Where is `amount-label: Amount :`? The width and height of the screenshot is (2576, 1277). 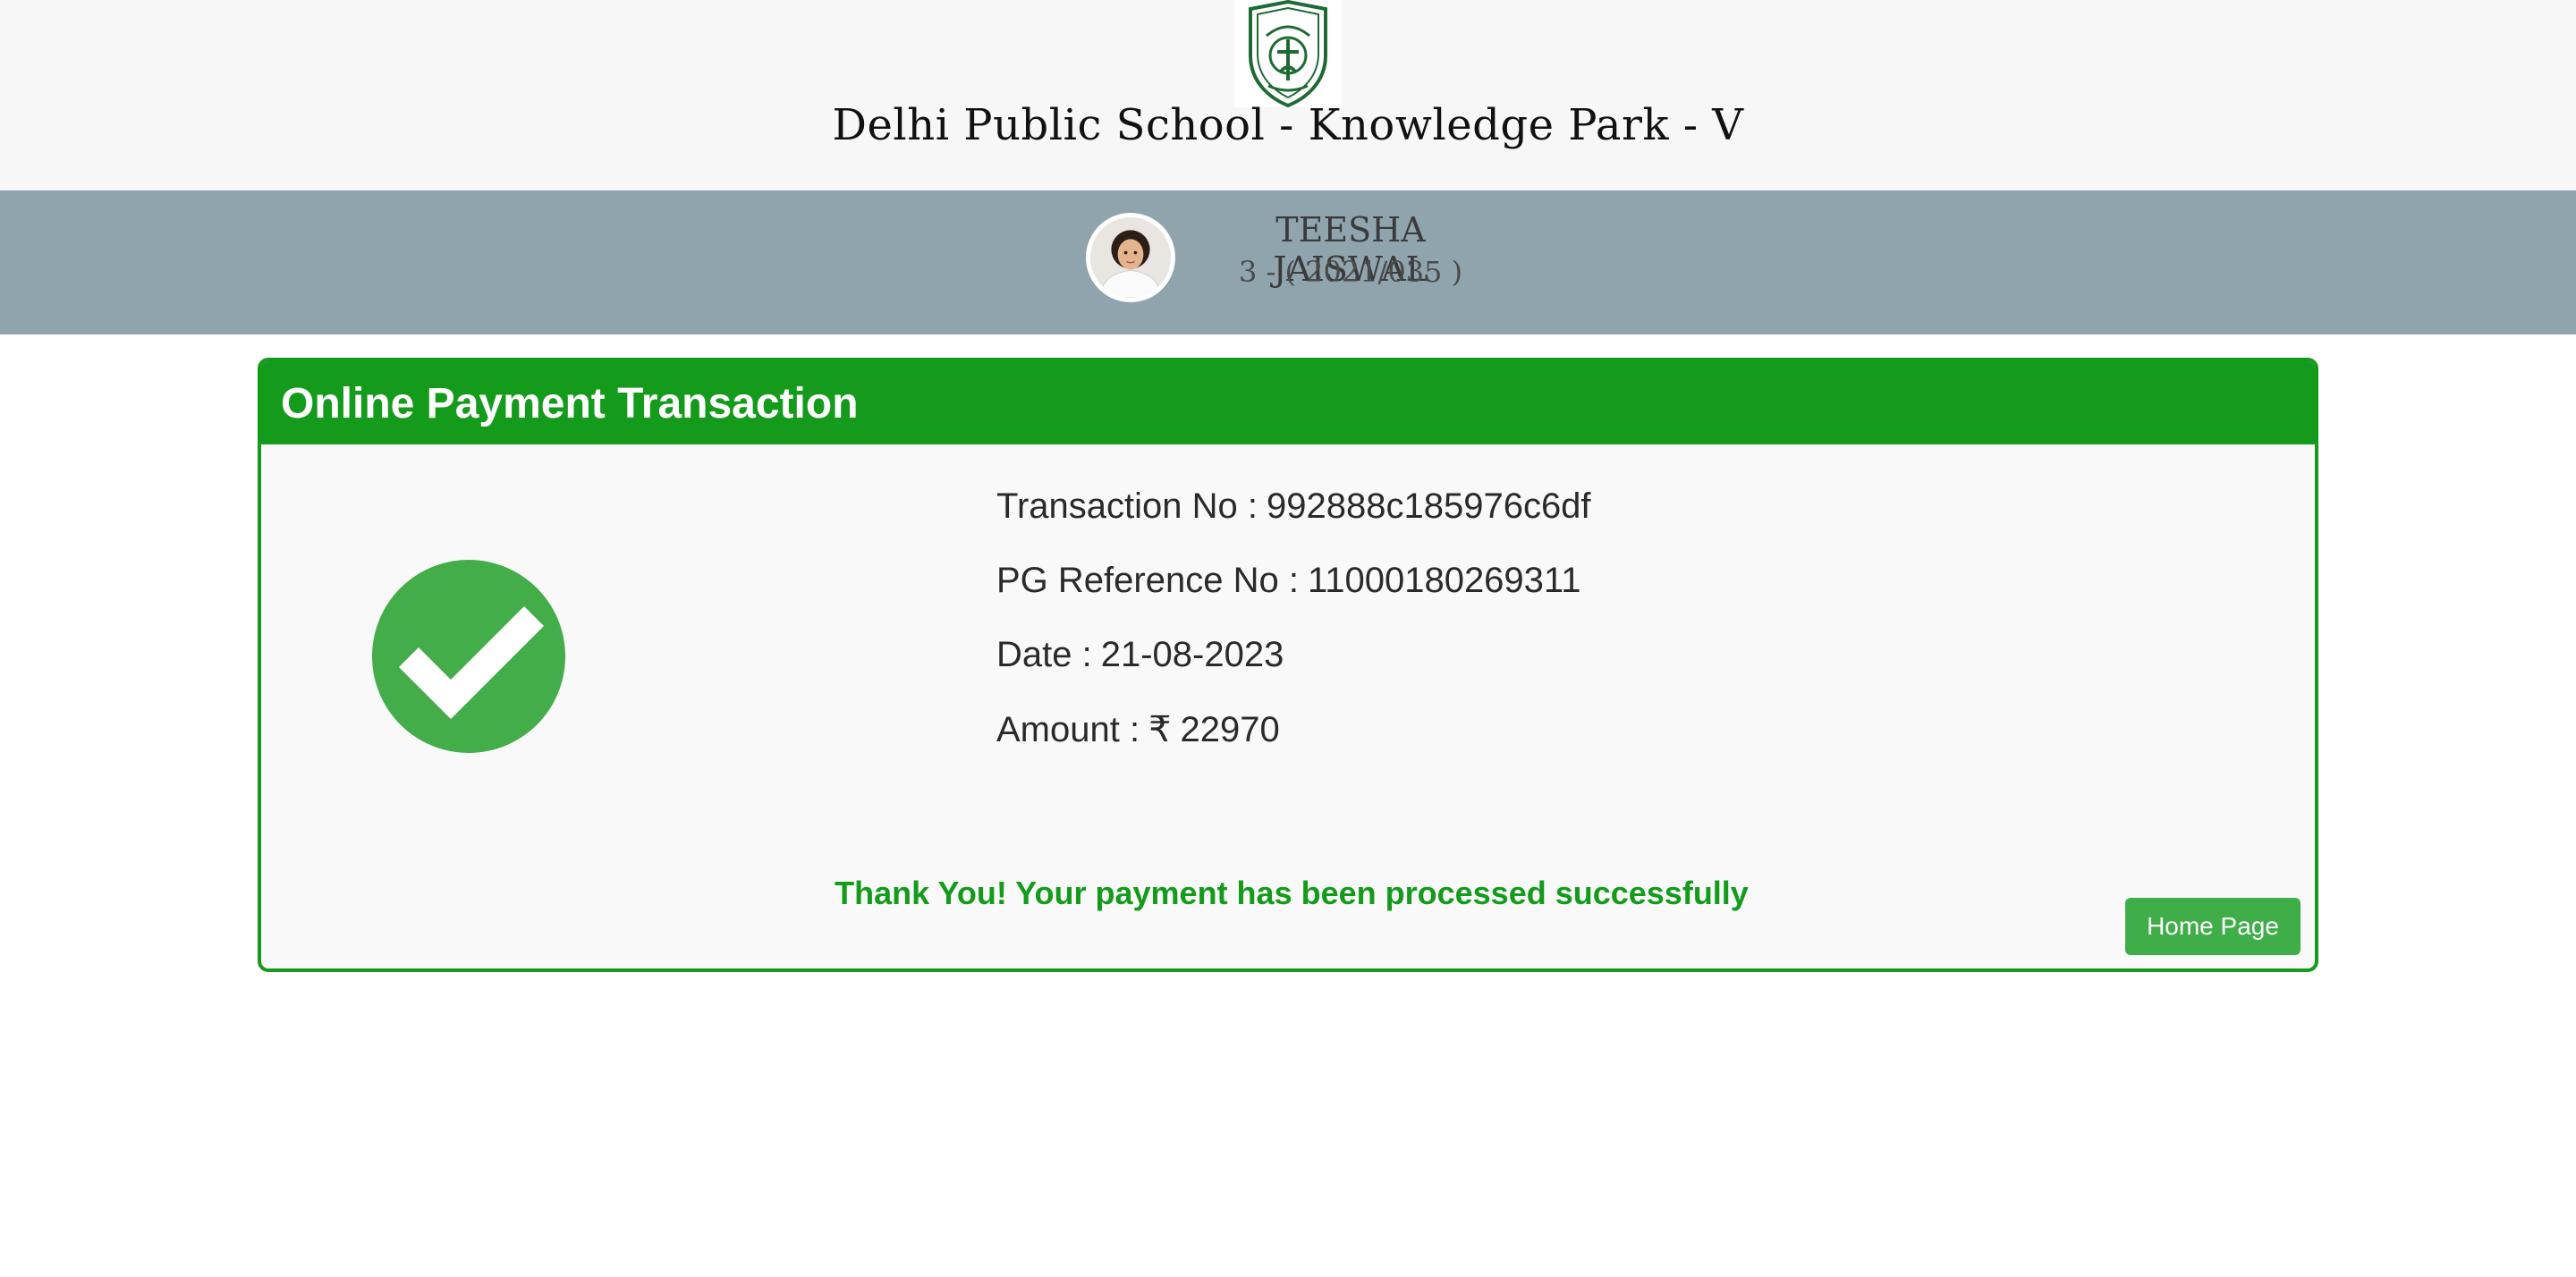 amount-label: Amount : is located at coordinates (1068, 729).